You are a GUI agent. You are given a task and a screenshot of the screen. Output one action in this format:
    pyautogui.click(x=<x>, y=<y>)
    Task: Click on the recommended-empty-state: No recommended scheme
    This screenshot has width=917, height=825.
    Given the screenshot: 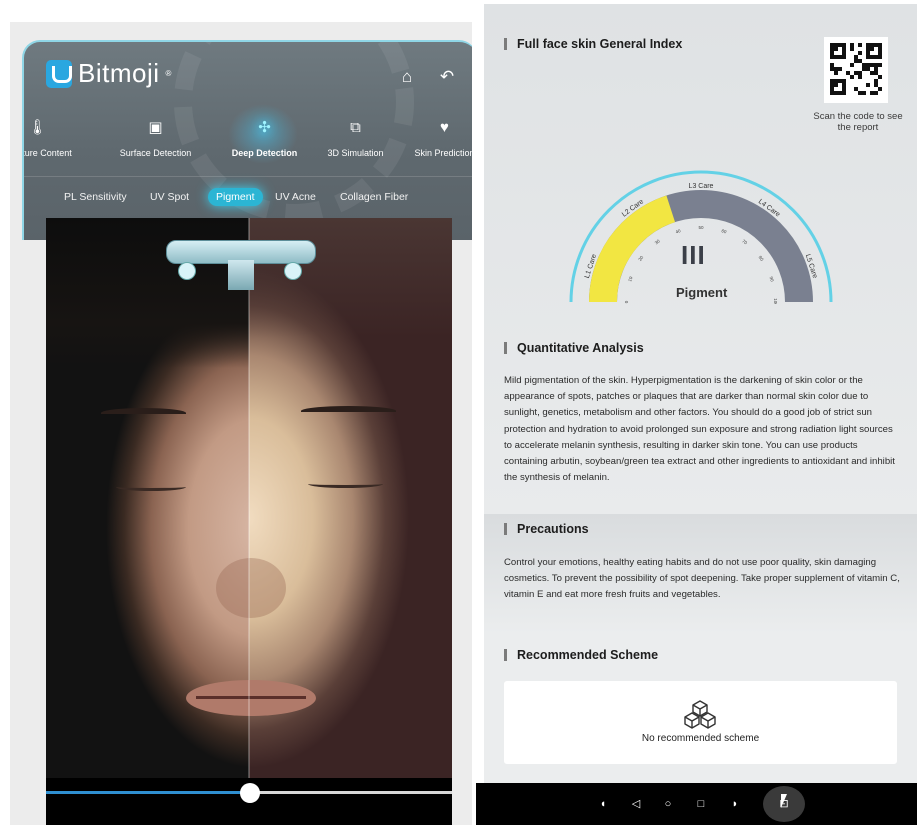 What is the action you would take?
    pyautogui.click(x=700, y=722)
    